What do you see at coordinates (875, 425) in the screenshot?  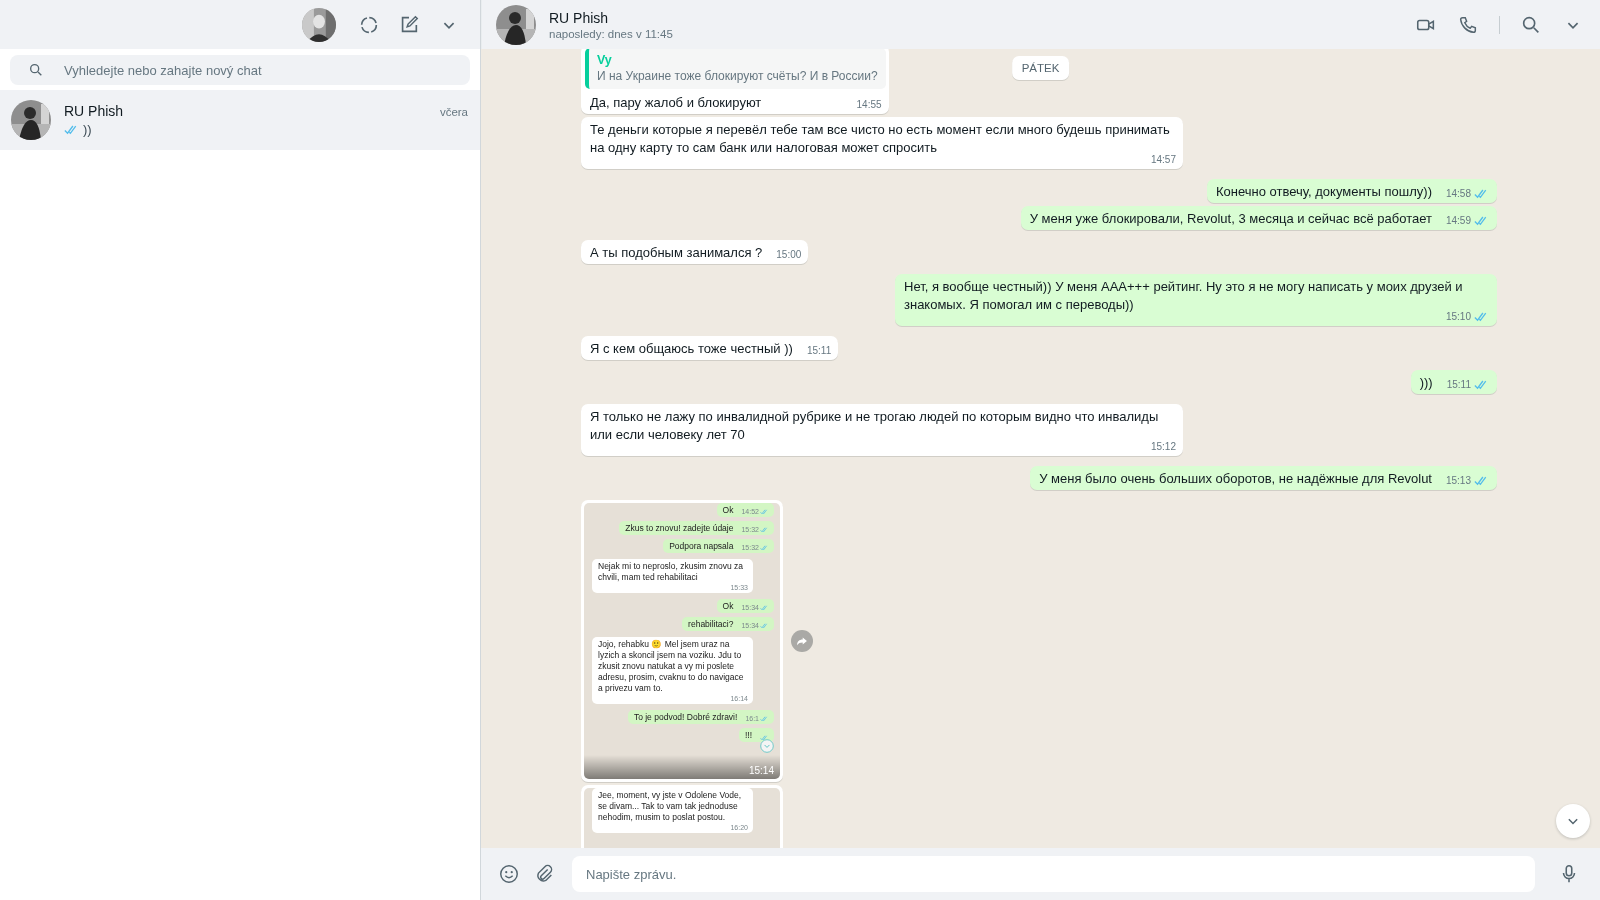 I see `message-text: Я только не лажу по инвалидной рубрике и не трогаю людей по которым видно что инвалиды или если человеку лет 70` at bounding box center [875, 425].